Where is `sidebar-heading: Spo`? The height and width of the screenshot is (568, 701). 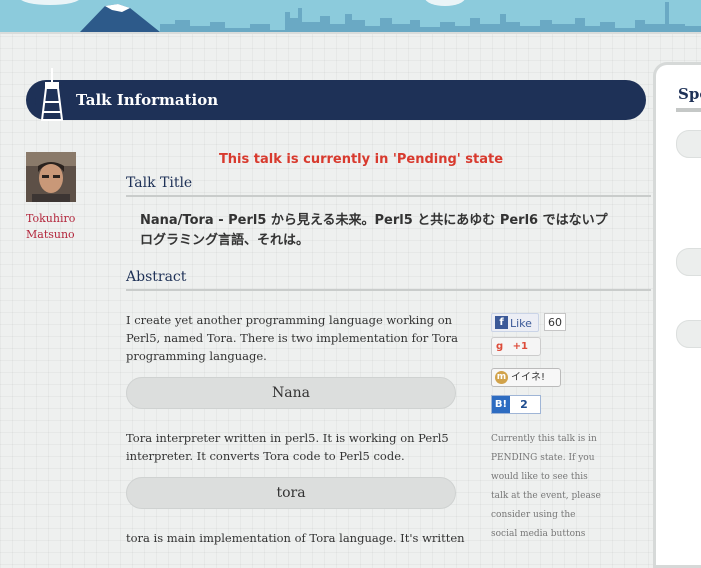 sidebar-heading: Spo is located at coordinates (689, 94).